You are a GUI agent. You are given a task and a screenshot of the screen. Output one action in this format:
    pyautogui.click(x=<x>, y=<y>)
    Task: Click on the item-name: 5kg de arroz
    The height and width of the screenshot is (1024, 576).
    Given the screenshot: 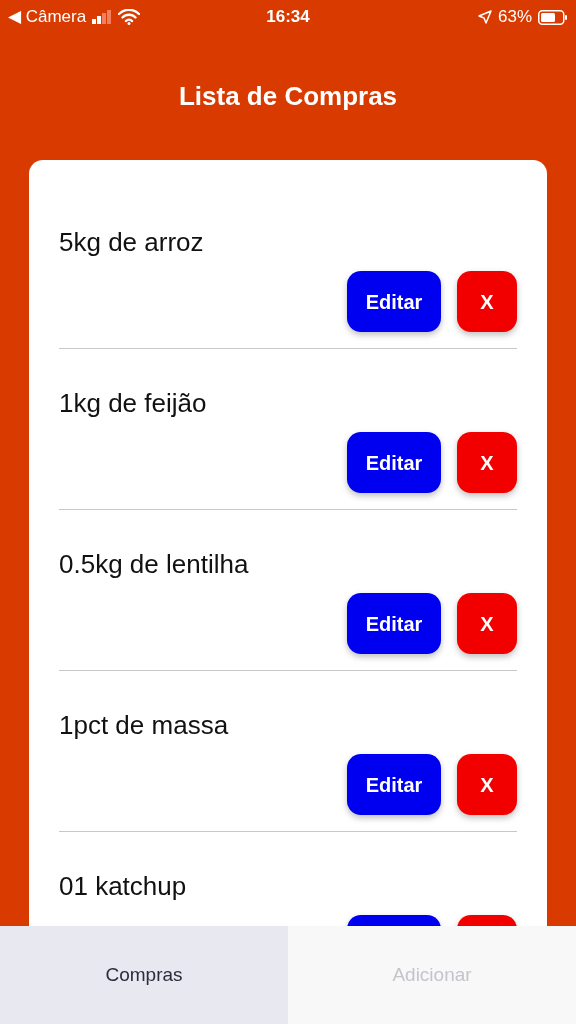 What is the action you would take?
    pyautogui.click(x=132, y=242)
    